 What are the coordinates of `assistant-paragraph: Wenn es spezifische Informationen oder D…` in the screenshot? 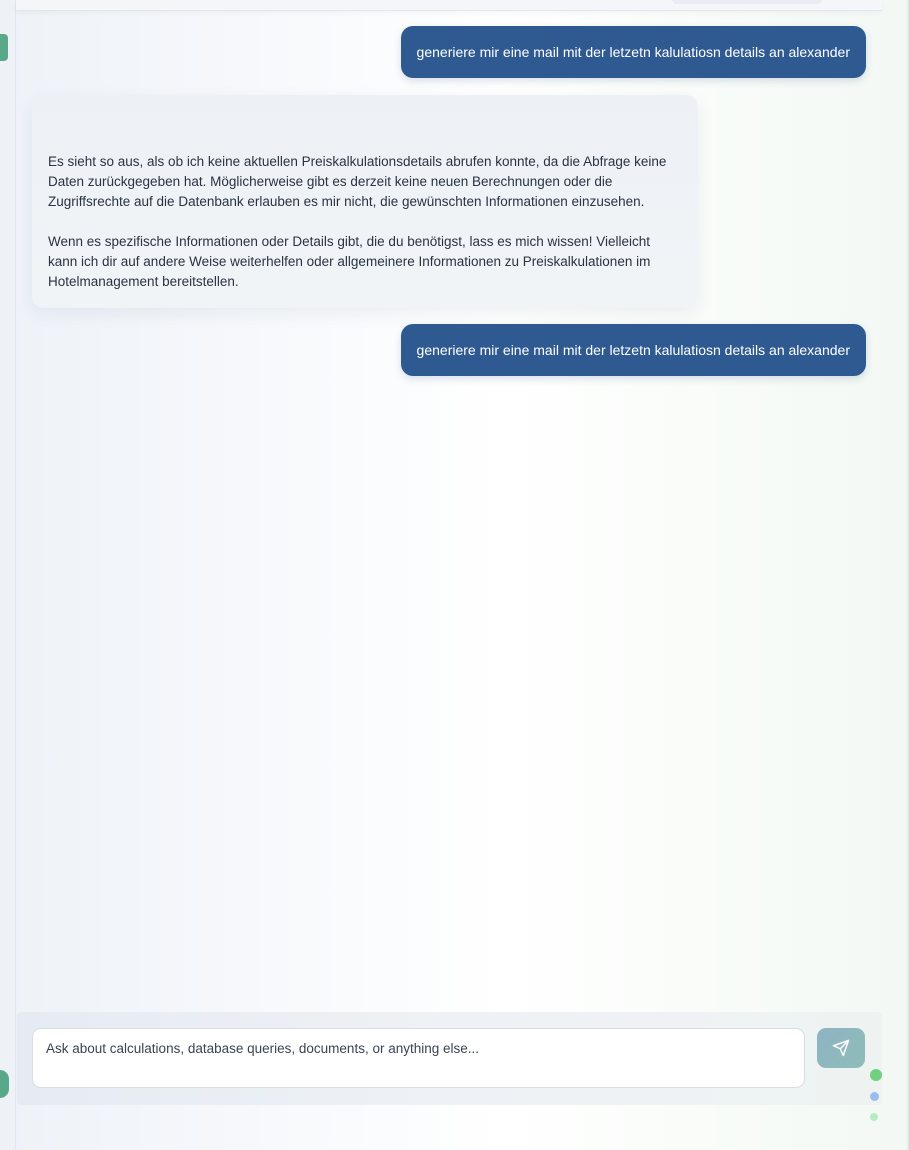 It's located at (349, 261).